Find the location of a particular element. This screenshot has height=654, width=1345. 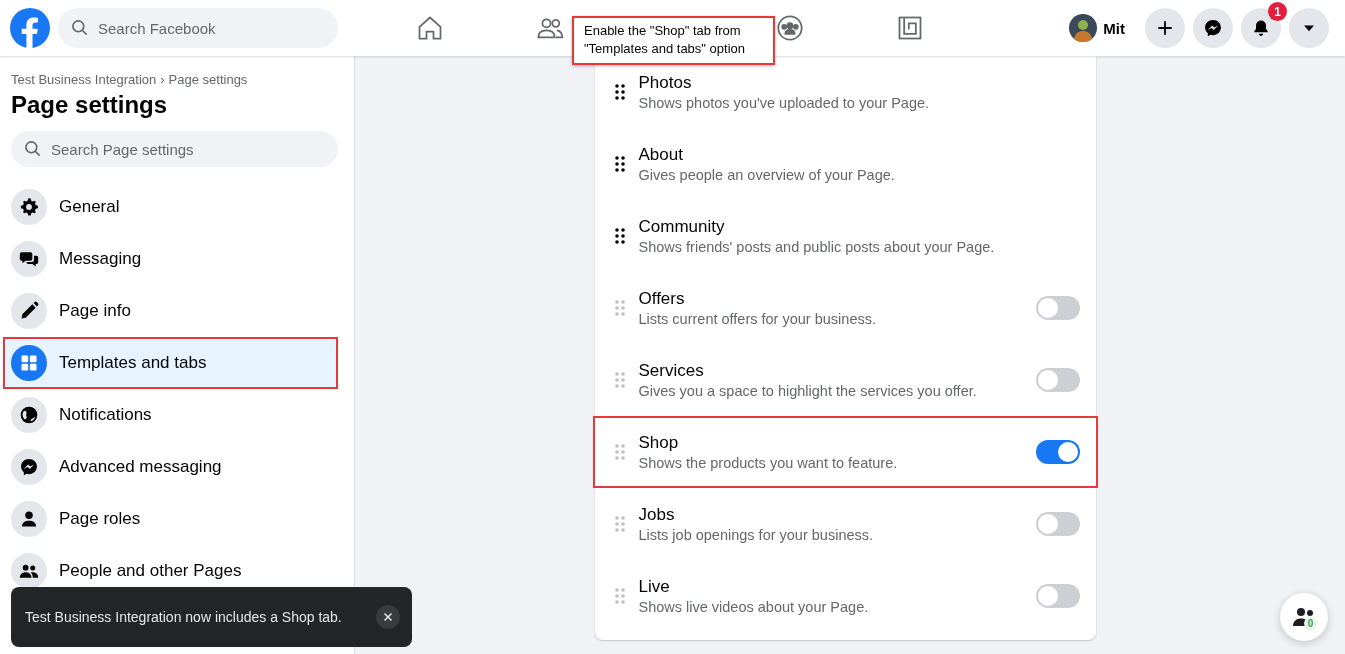

count-badge: 0 is located at coordinates (1310, 623).